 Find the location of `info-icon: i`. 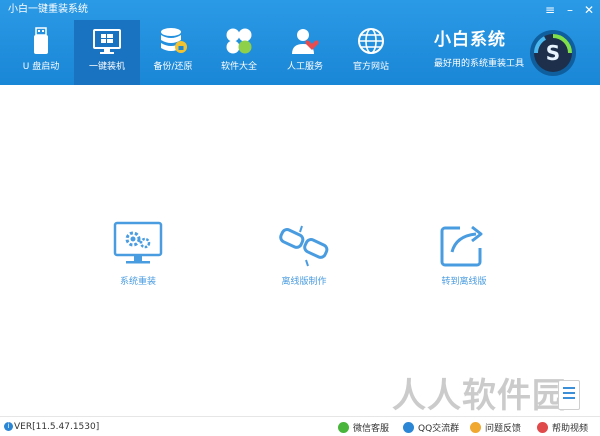

info-icon: i is located at coordinates (8, 426).